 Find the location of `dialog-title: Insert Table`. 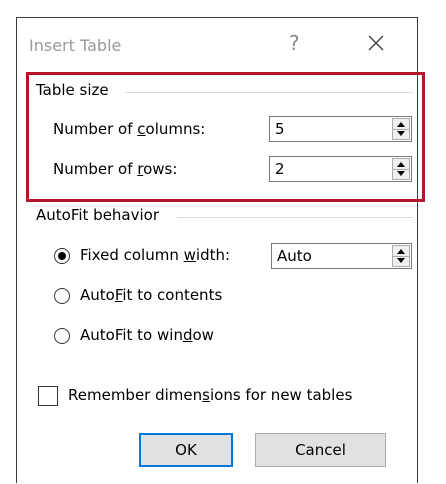

dialog-title: Insert Table is located at coordinates (75, 45).